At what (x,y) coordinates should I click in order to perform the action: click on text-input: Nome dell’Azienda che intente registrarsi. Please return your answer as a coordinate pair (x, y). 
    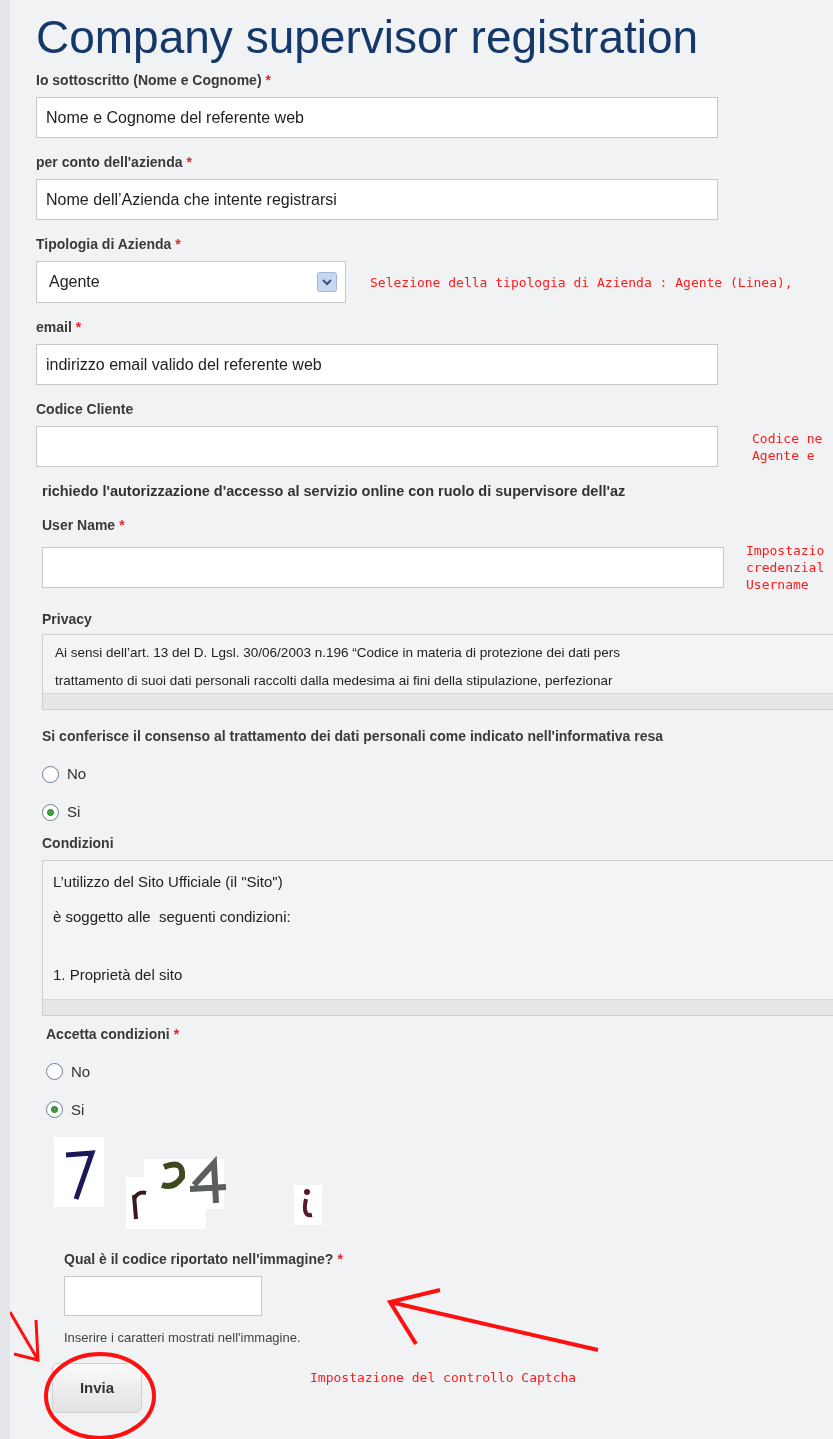
    Looking at the image, I should click on (377, 199).